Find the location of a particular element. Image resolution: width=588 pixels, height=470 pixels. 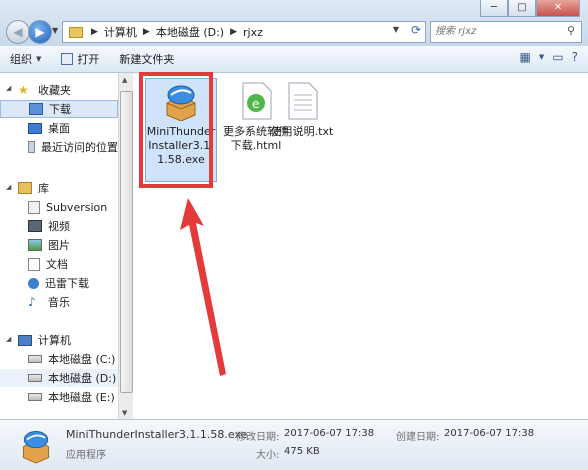

view-options-icon: ▦ is located at coordinates (525, 57).